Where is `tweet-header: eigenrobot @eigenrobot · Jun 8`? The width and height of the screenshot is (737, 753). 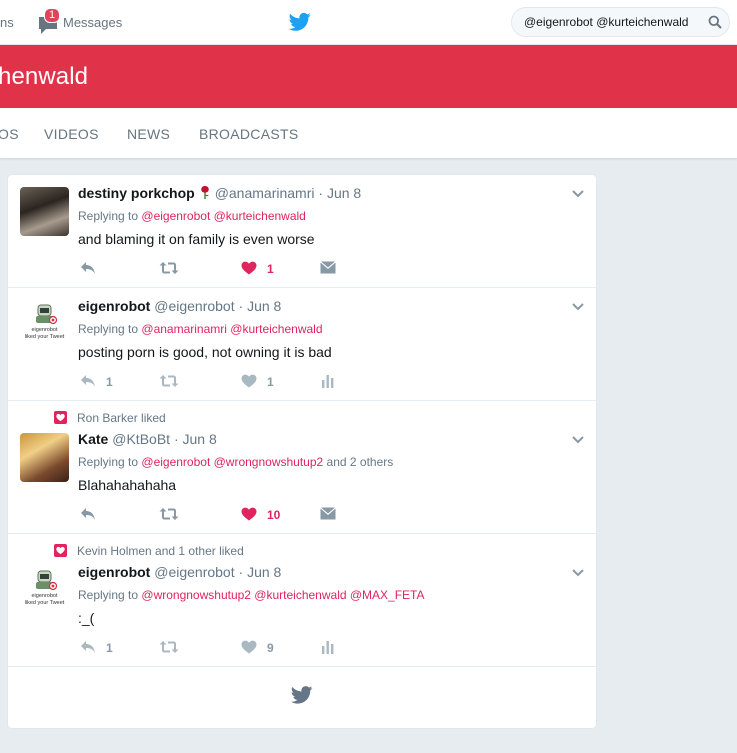
tweet-header: eigenrobot @eigenrobot · Jun 8 is located at coordinates (179, 573).